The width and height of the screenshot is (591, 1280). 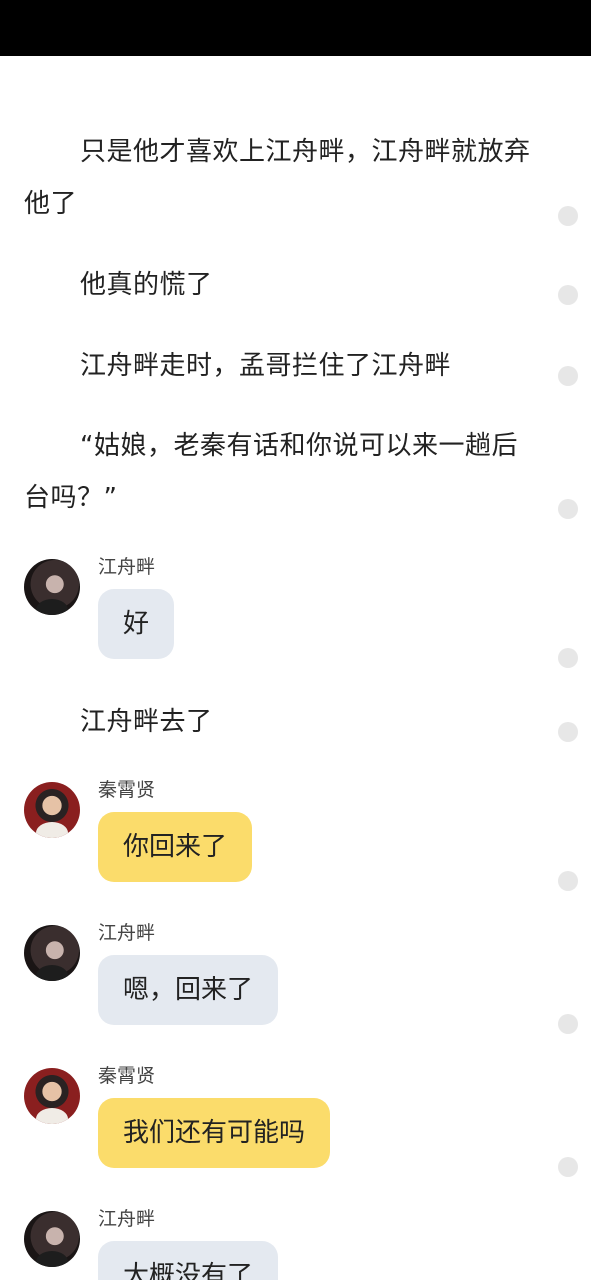 What do you see at coordinates (146, 722) in the screenshot?
I see `story-paragraph: 江舟畔去了` at bounding box center [146, 722].